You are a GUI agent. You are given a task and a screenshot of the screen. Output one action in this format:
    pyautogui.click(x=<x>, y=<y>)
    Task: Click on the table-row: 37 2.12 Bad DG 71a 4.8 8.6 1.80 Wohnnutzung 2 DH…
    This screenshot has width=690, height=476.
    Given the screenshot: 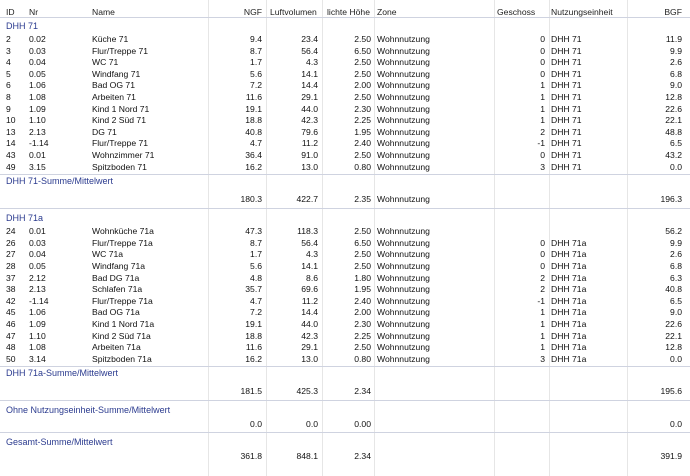 What is the action you would take?
    pyautogui.click(x=345, y=278)
    